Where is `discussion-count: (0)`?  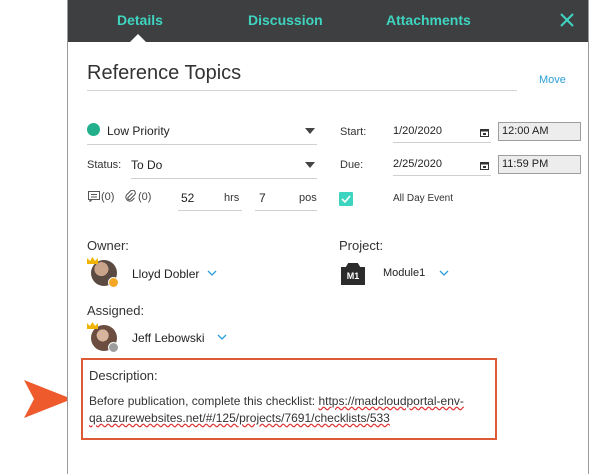
discussion-count: (0) is located at coordinates (108, 197).